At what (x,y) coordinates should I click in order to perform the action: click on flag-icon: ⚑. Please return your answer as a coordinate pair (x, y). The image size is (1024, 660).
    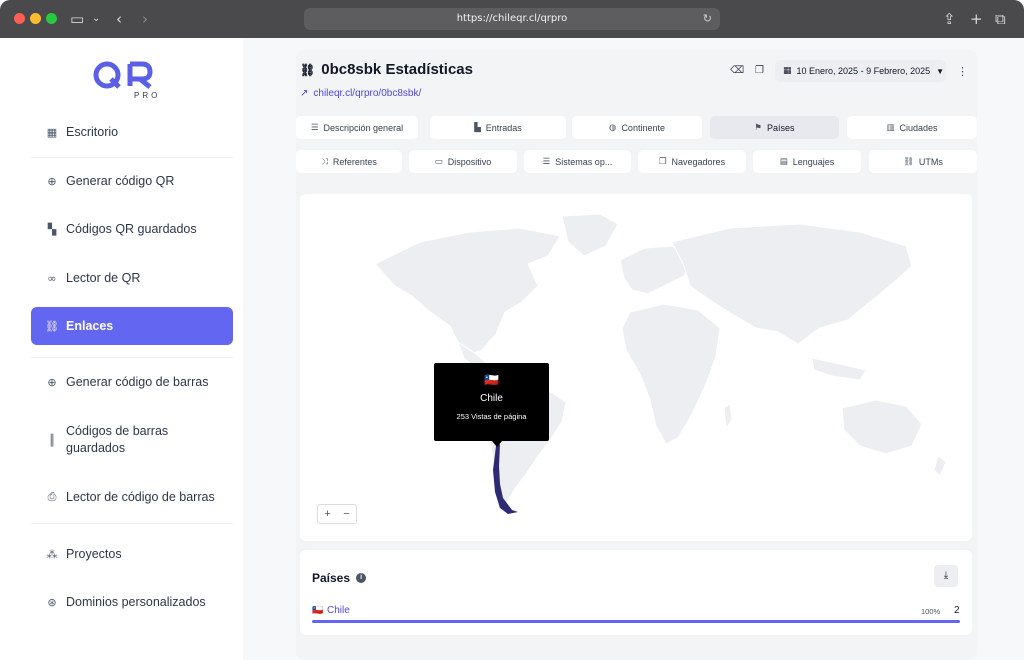
    Looking at the image, I should click on (758, 127).